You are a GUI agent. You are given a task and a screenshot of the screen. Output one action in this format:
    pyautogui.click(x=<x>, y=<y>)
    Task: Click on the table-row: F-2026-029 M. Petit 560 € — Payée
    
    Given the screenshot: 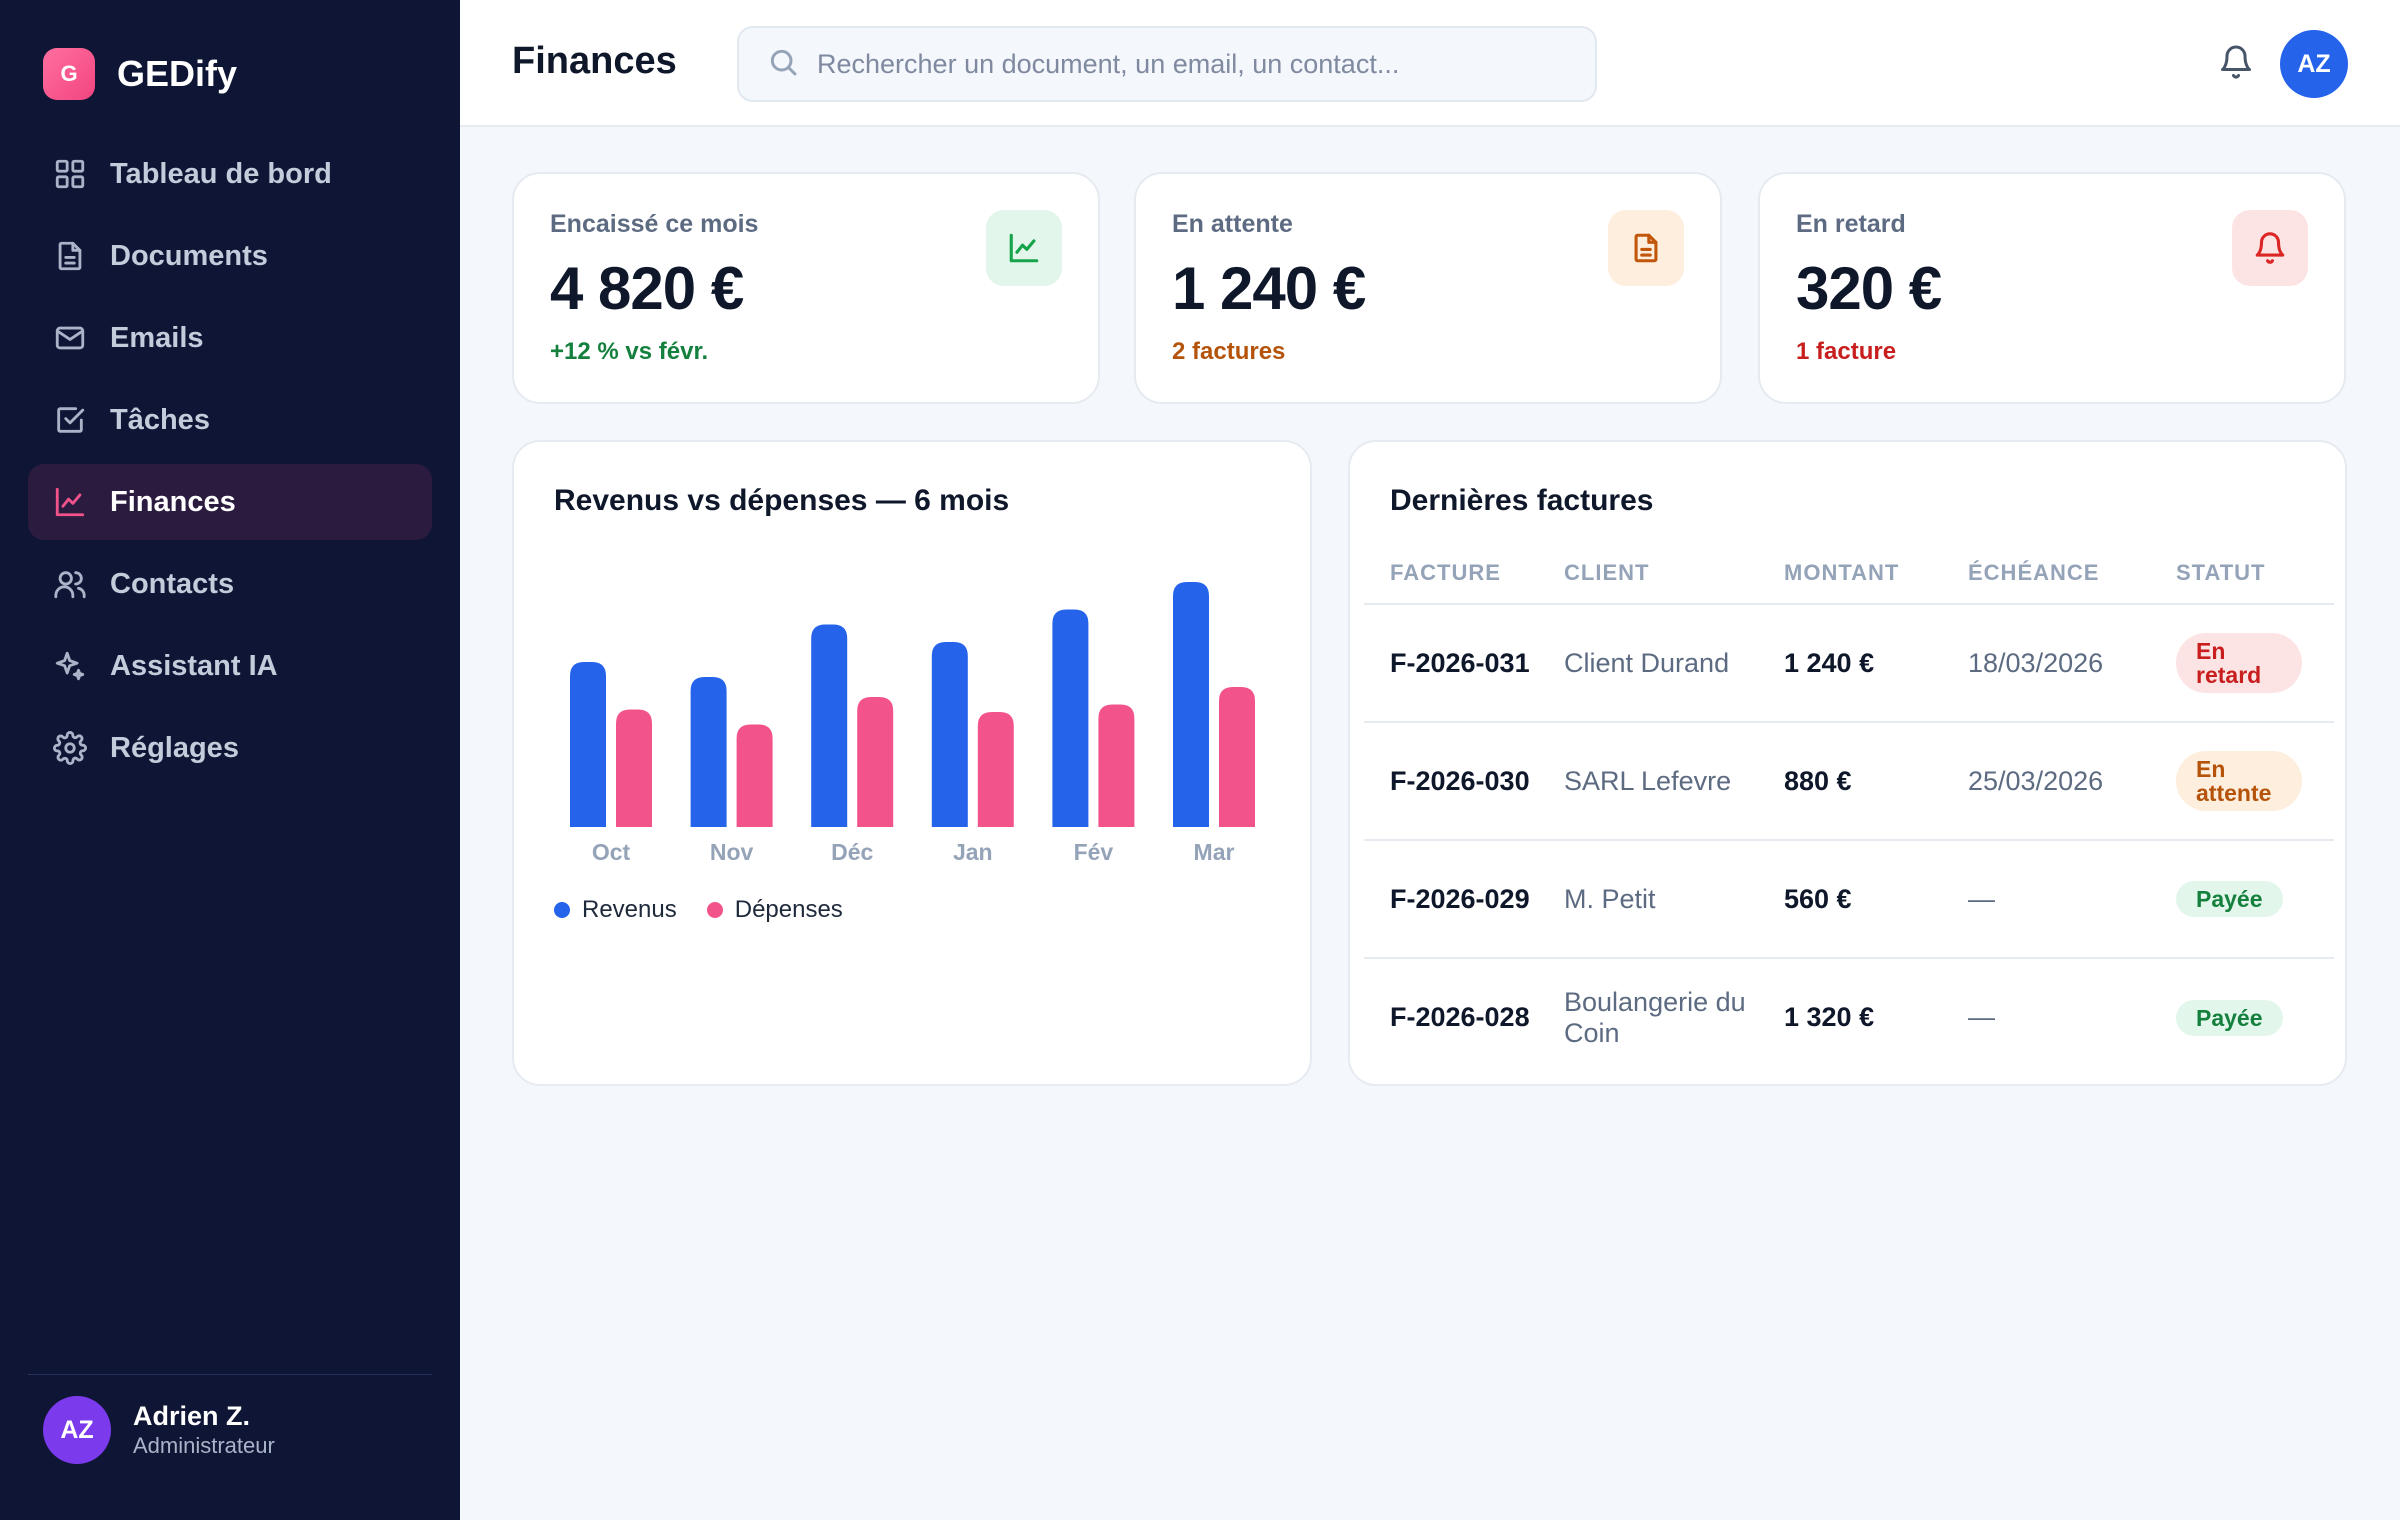 What is the action you would take?
    pyautogui.click(x=1849, y=899)
    